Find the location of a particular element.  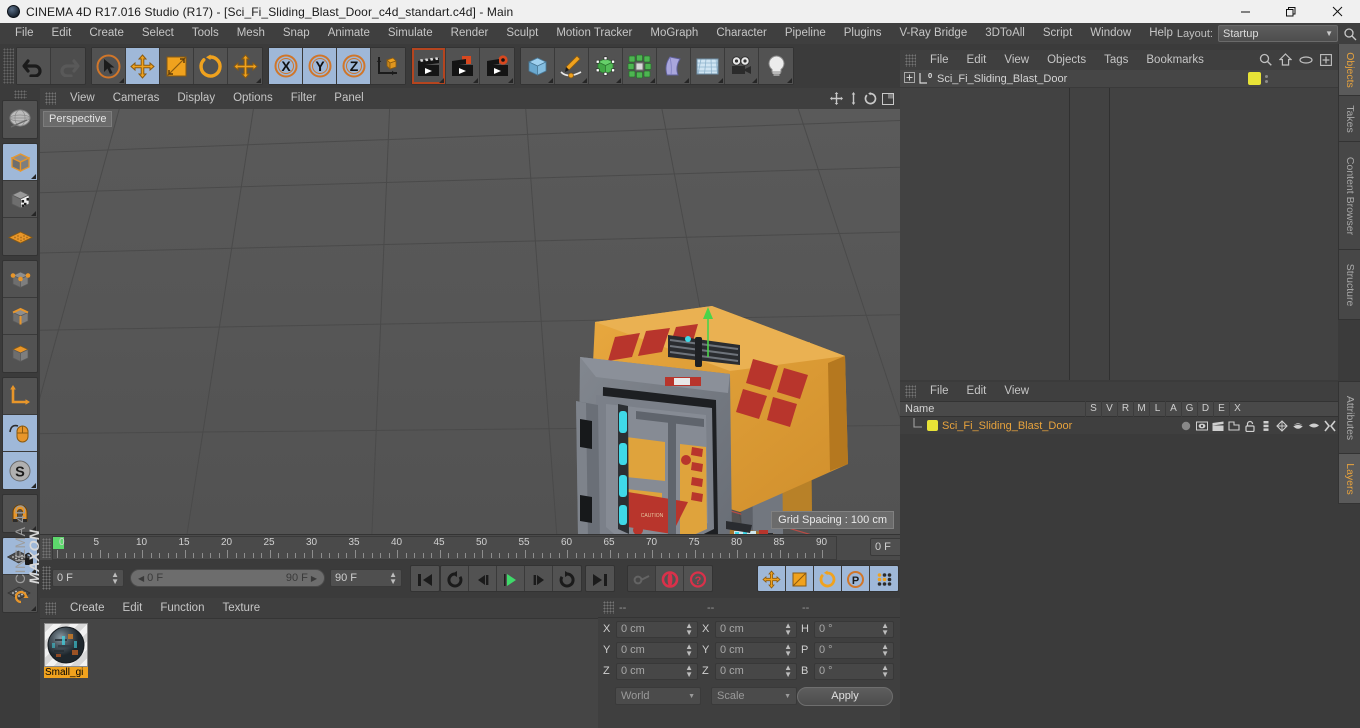

object-manager-body: 0 Sci_Fi_Sliding_Blast_Door is located at coordinates (1119, 225).